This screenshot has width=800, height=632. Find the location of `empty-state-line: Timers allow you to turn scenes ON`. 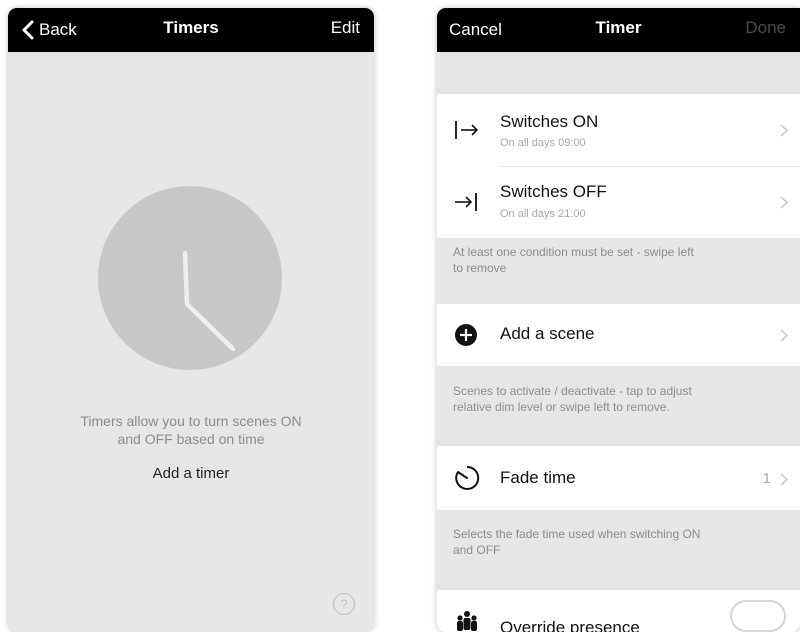

empty-state-line: Timers allow you to turn scenes ON is located at coordinates (191, 421).